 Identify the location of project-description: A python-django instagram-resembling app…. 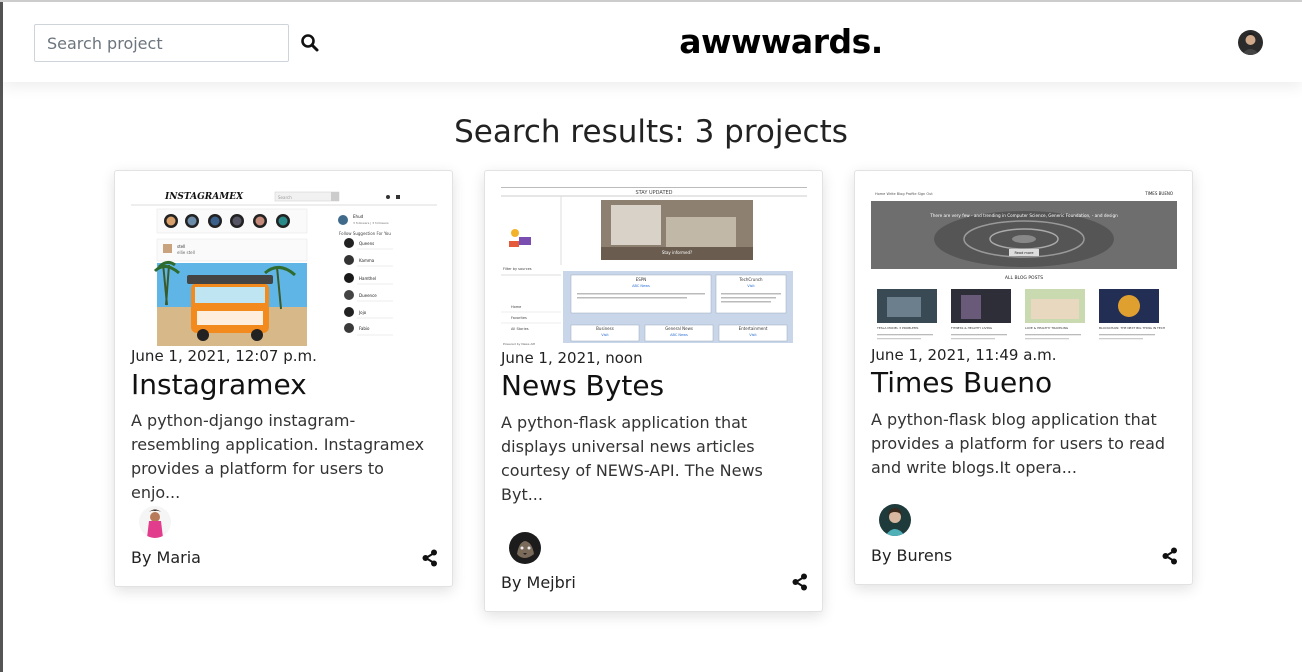
(278, 456).